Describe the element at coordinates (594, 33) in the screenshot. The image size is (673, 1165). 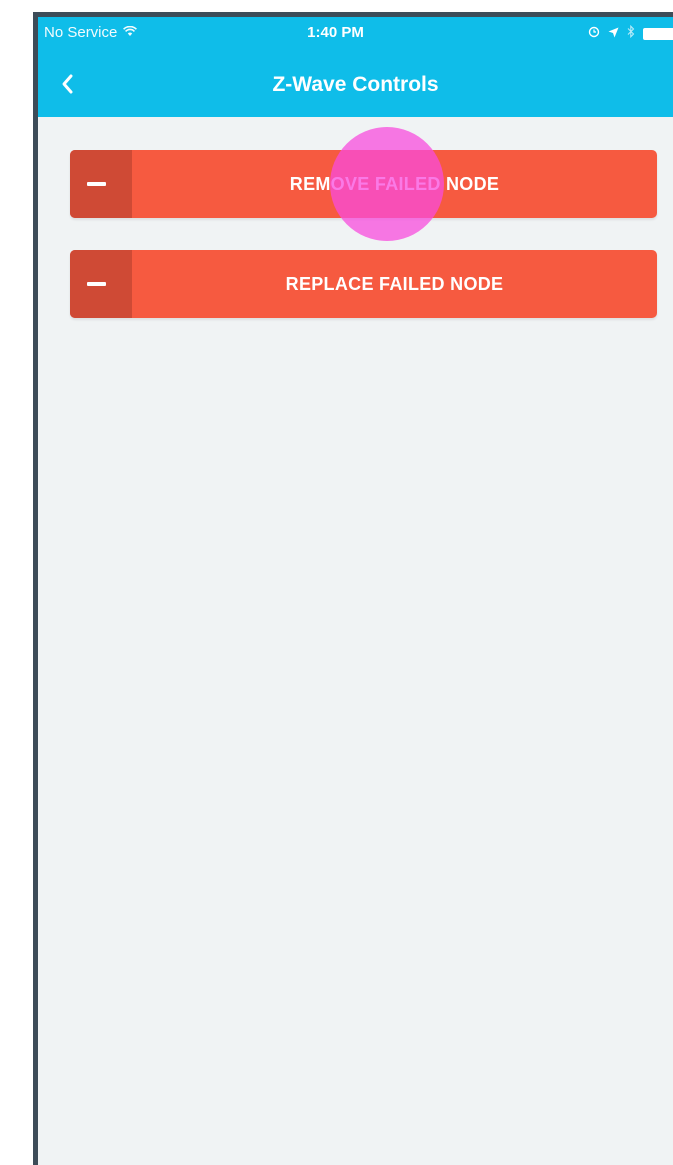
I see `alarm-icon` at that location.